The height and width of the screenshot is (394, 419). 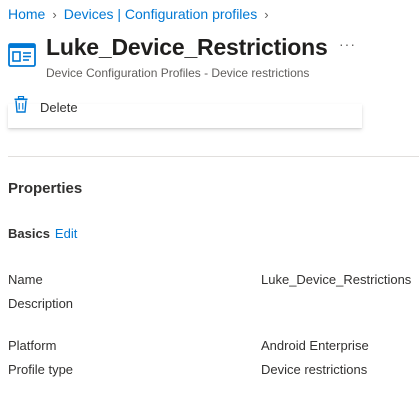 What do you see at coordinates (45, 188) in the screenshot?
I see `properties-heading: Properties` at bounding box center [45, 188].